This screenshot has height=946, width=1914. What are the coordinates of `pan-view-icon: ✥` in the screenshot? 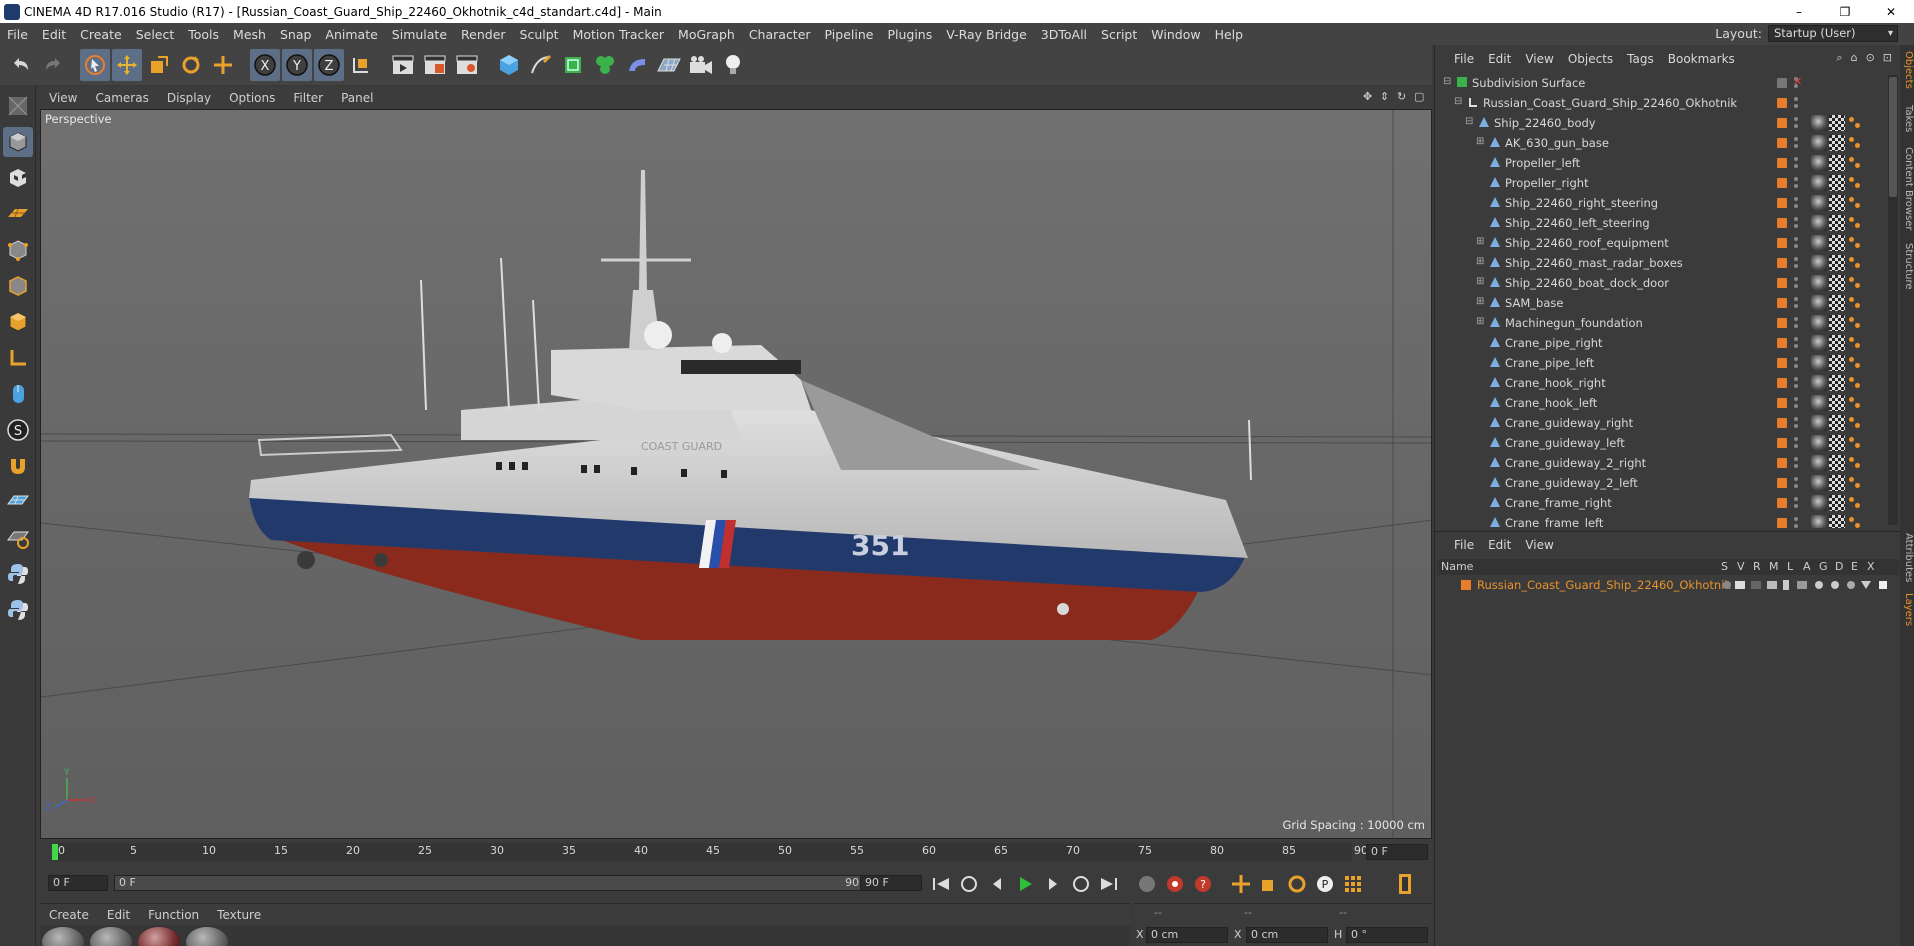 It's located at (1369, 97).